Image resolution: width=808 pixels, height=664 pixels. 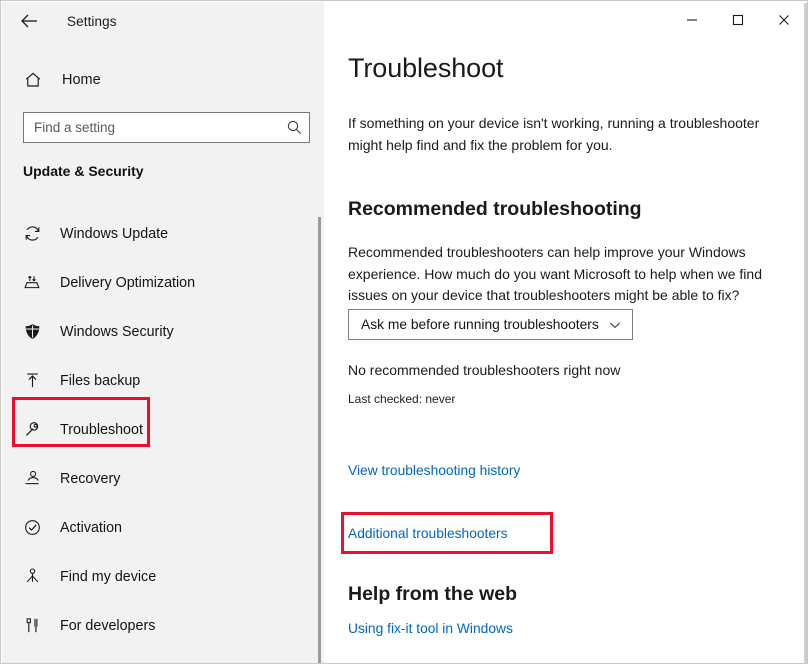 What do you see at coordinates (163, 656) in the screenshot?
I see `sidebar-item-windows-insider-program: Windows Insider Program` at bounding box center [163, 656].